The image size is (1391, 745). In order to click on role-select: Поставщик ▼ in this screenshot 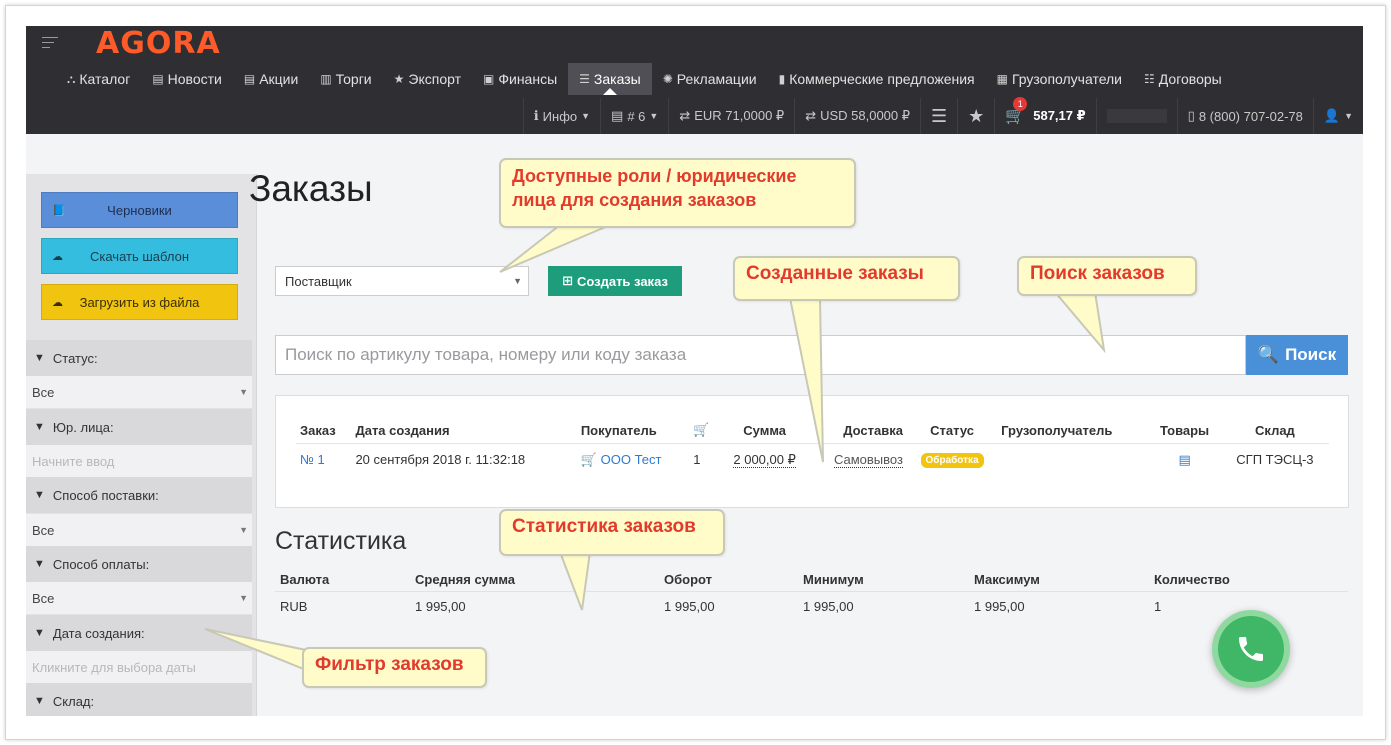, I will do `click(402, 281)`.